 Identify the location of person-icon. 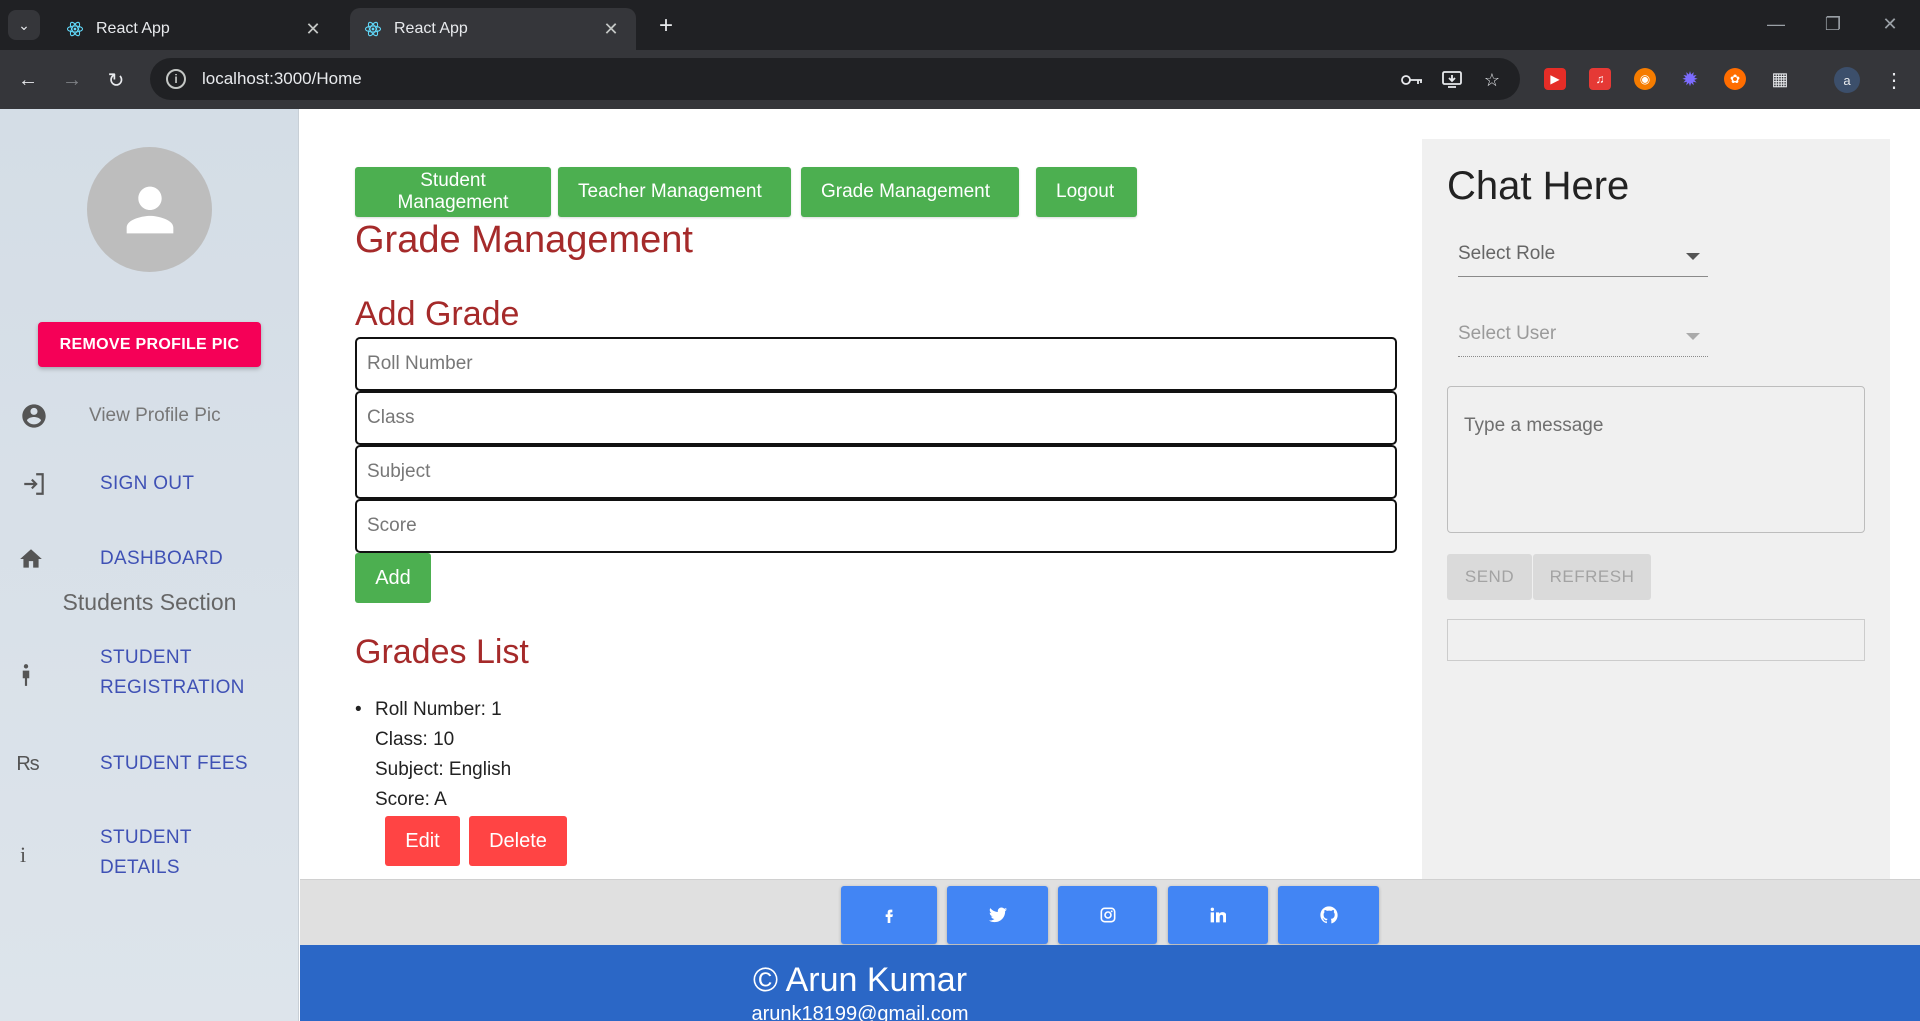
(149, 209).